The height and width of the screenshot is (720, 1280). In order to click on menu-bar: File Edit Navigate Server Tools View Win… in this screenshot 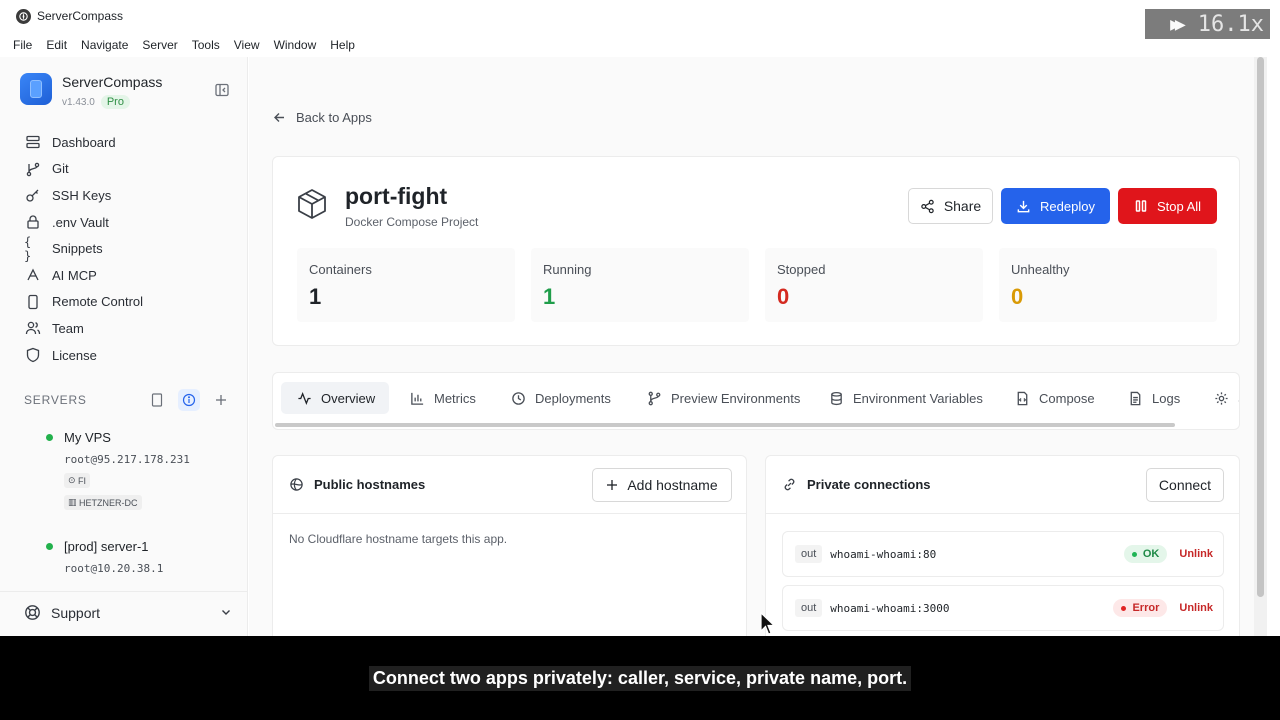, I will do `click(640, 44)`.